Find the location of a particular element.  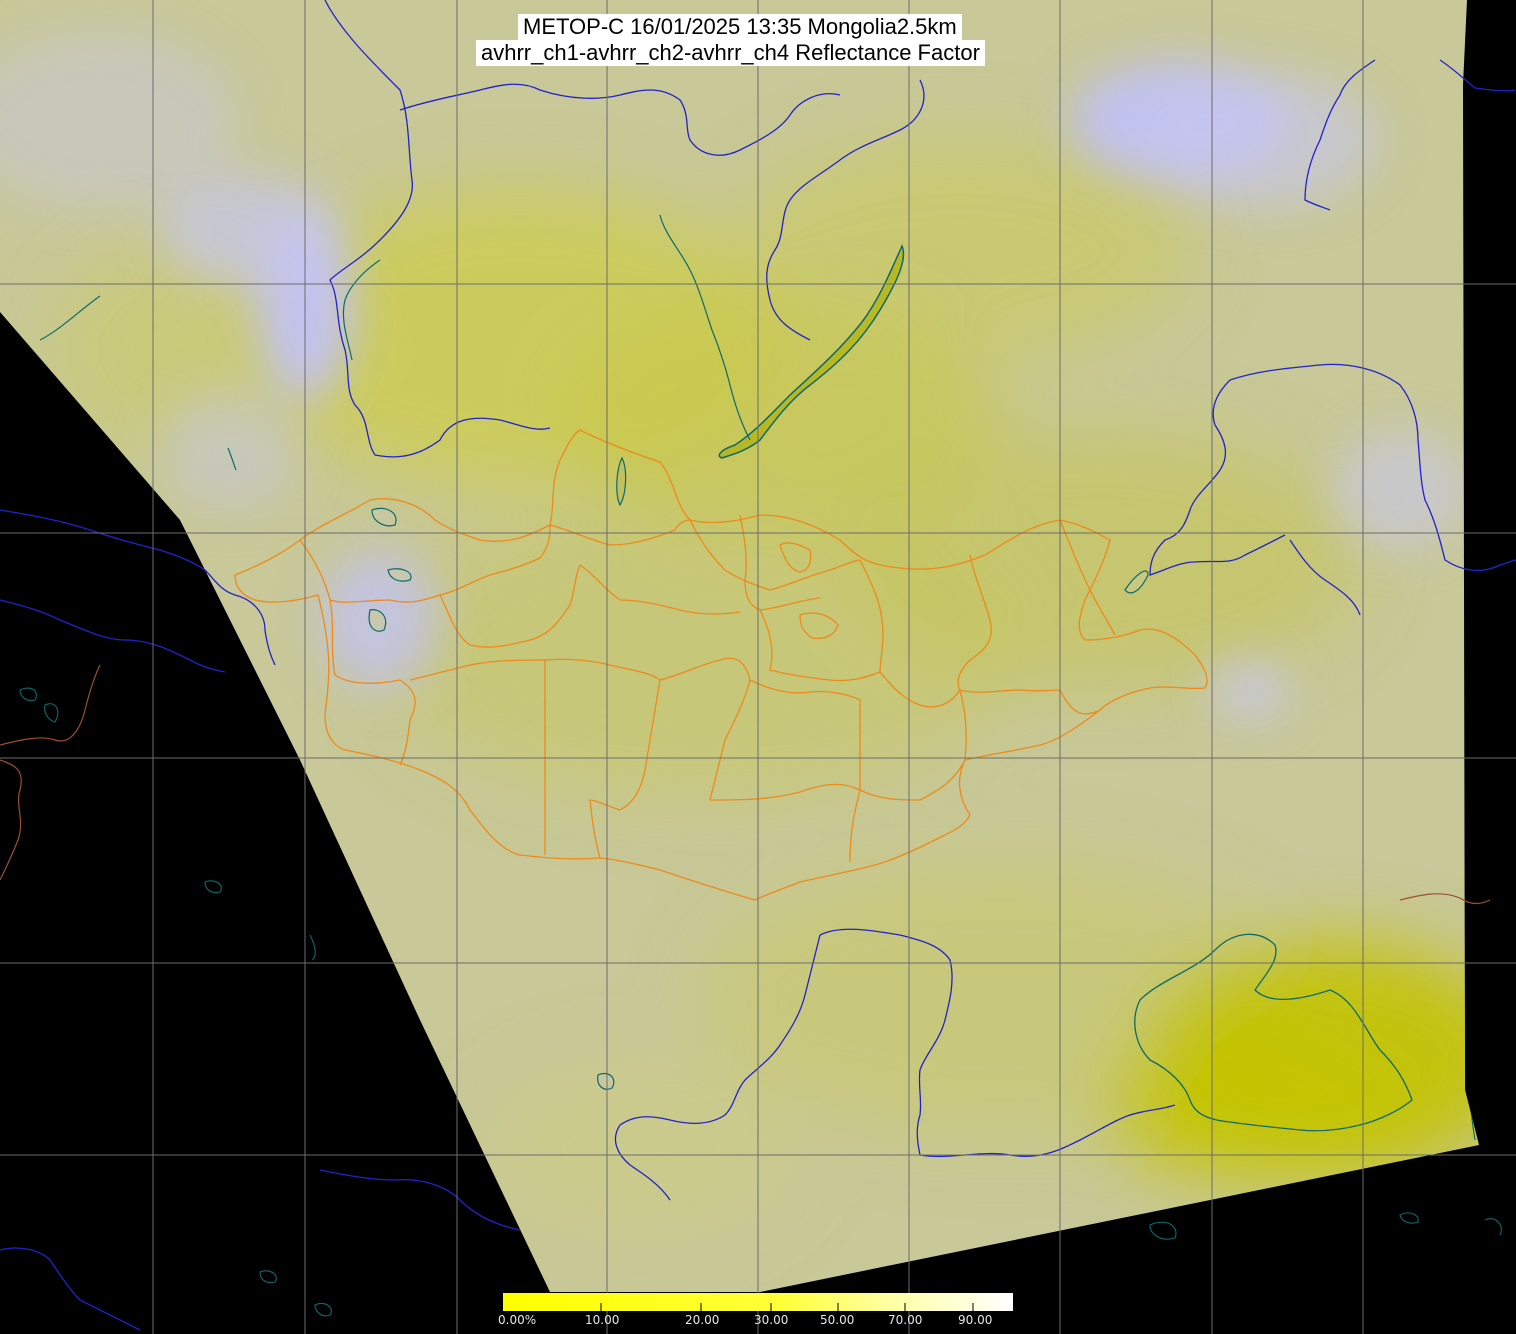

colorbar-group is located at coordinates (758, 1302).